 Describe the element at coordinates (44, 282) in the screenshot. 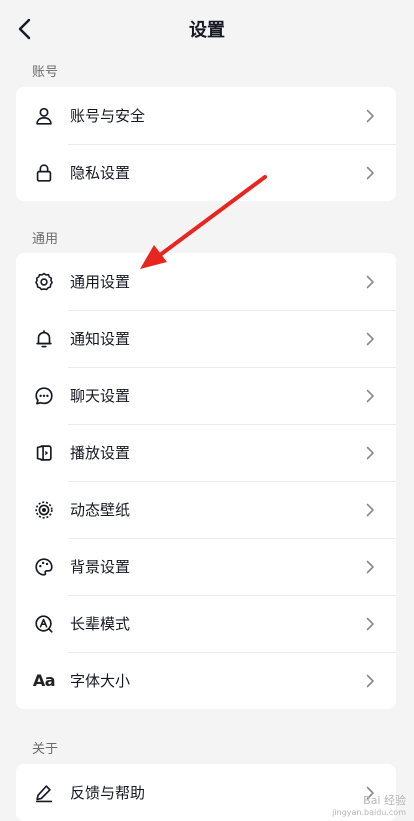

I see `gear-icon` at that location.